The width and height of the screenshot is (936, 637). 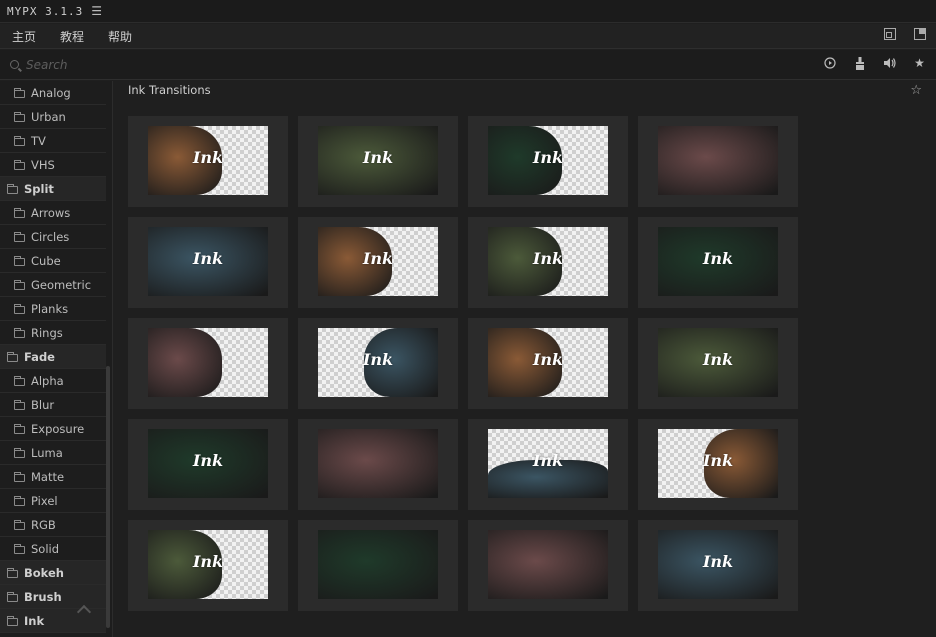 I want to click on sidebar-item-blur: Blur, so click(x=53, y=405).